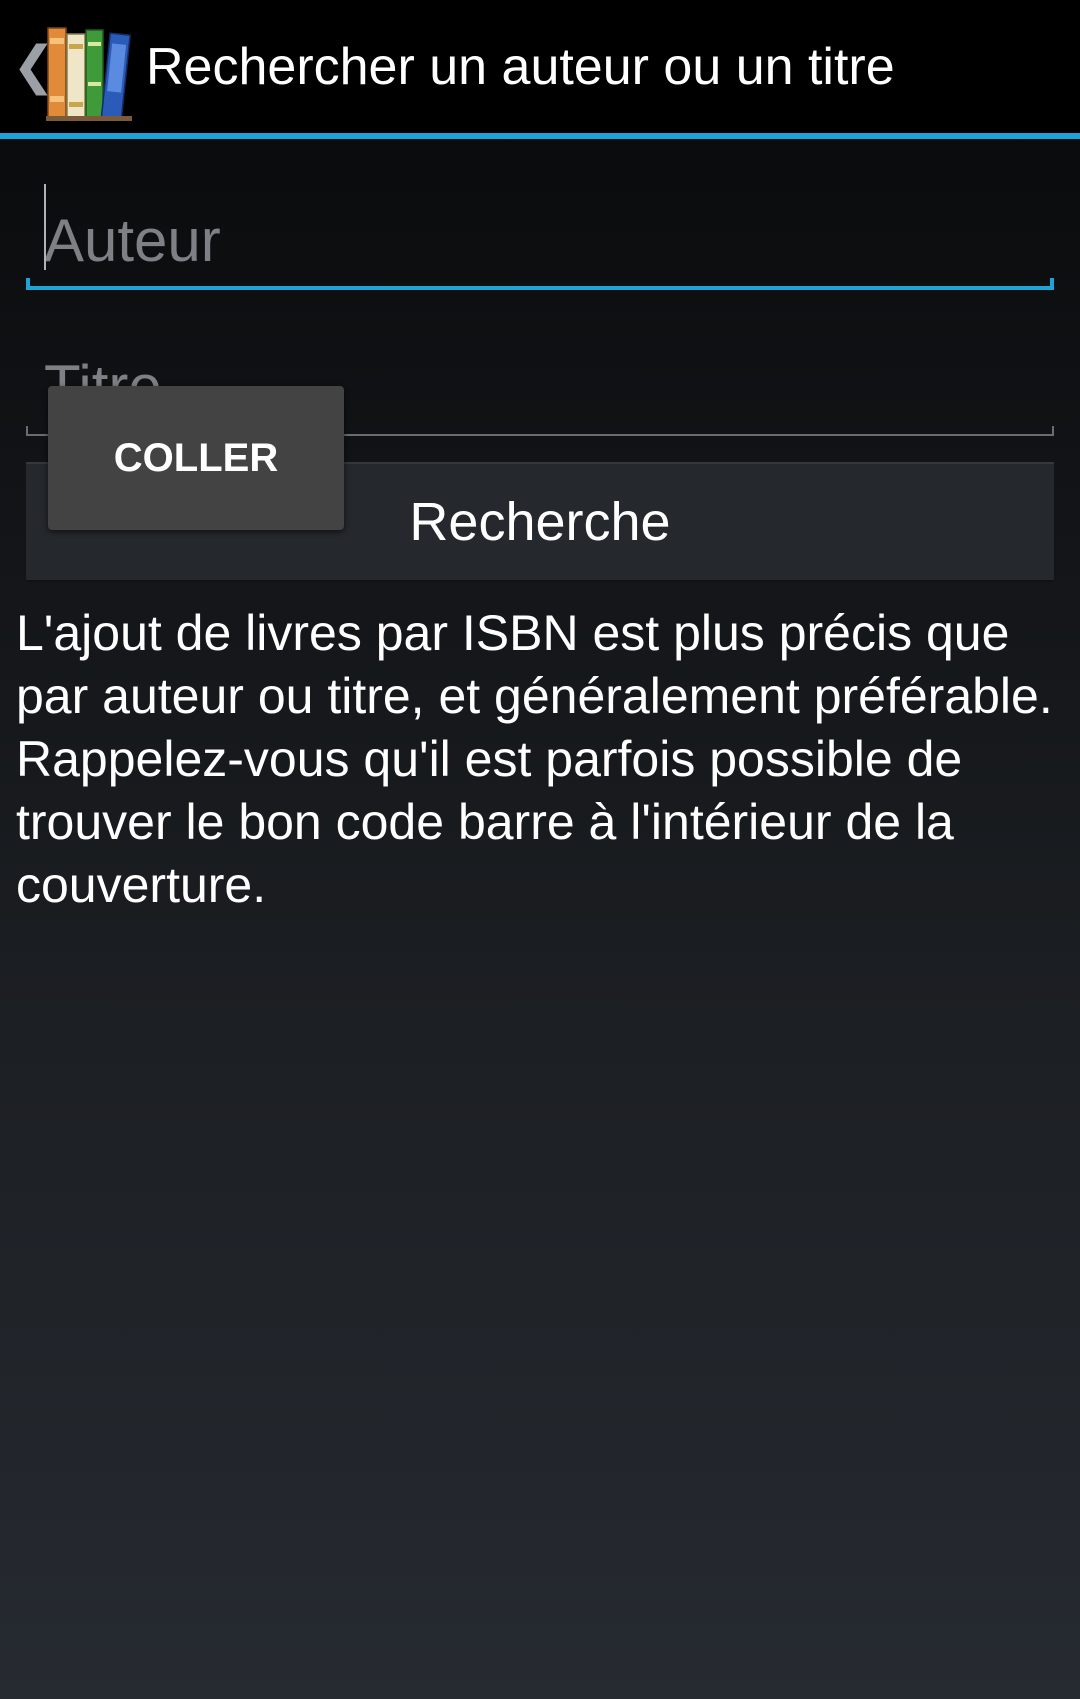  I want to click on action-bar: ❮ Rechercher un auteur ou un titre, so click(540, 66).